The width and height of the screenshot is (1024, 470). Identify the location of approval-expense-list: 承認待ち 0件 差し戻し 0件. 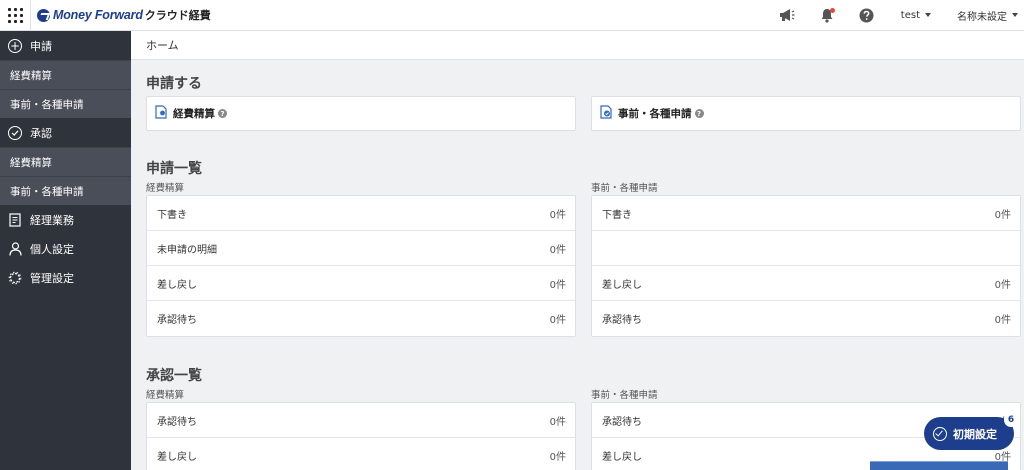
(361, 436).